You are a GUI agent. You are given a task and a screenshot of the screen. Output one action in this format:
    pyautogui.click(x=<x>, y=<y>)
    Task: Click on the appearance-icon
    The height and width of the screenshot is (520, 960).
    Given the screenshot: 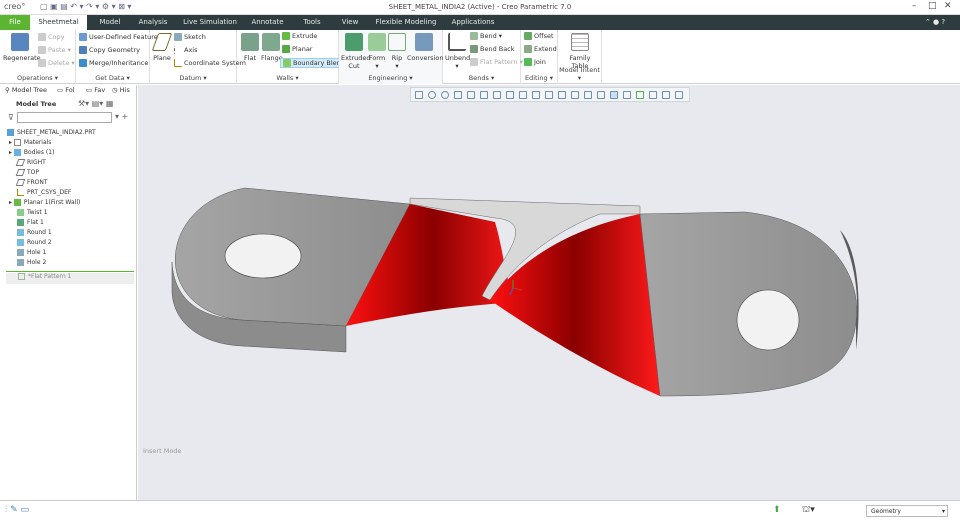 What is the action you would take?
    pyautogui.click(x=536, y=95)
    